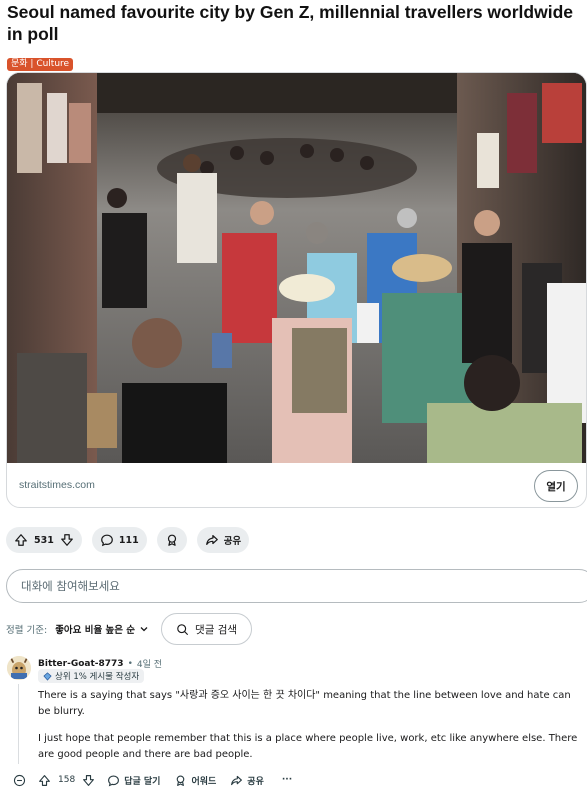  Describe the element at coordinates (27, 630) in the screenshot. I see `sort-label: 정렬 기준:` at that location.